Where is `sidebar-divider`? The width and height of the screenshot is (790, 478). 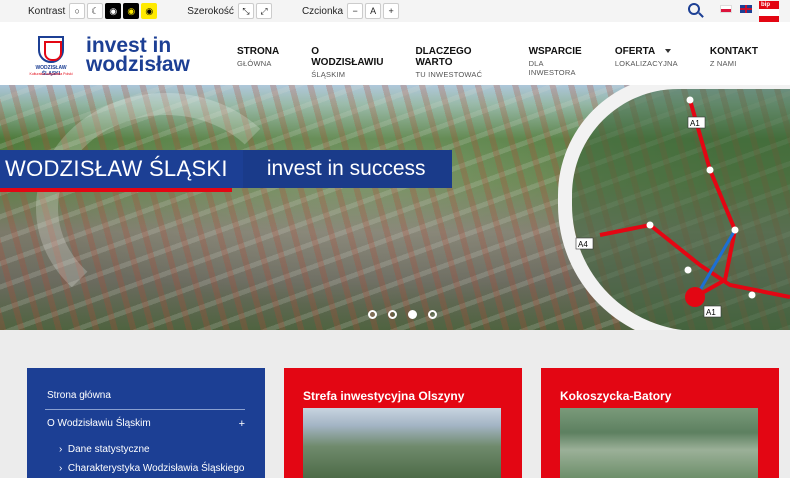 sidebar-divider is located at coordinates (145, 409).